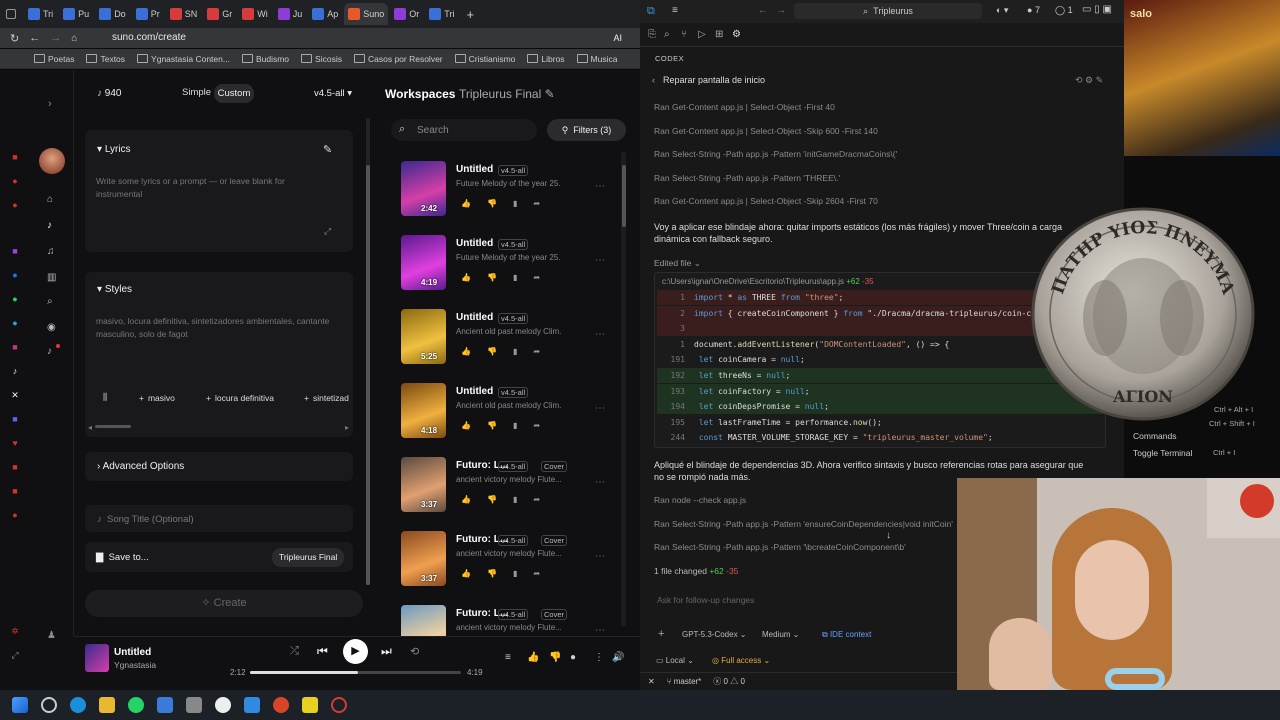 The width and height of the screenshot is (1280, 720). Describe the element at coordinates (15, 157) in the screenshot. I see `youtube-icon: ■` at that location.